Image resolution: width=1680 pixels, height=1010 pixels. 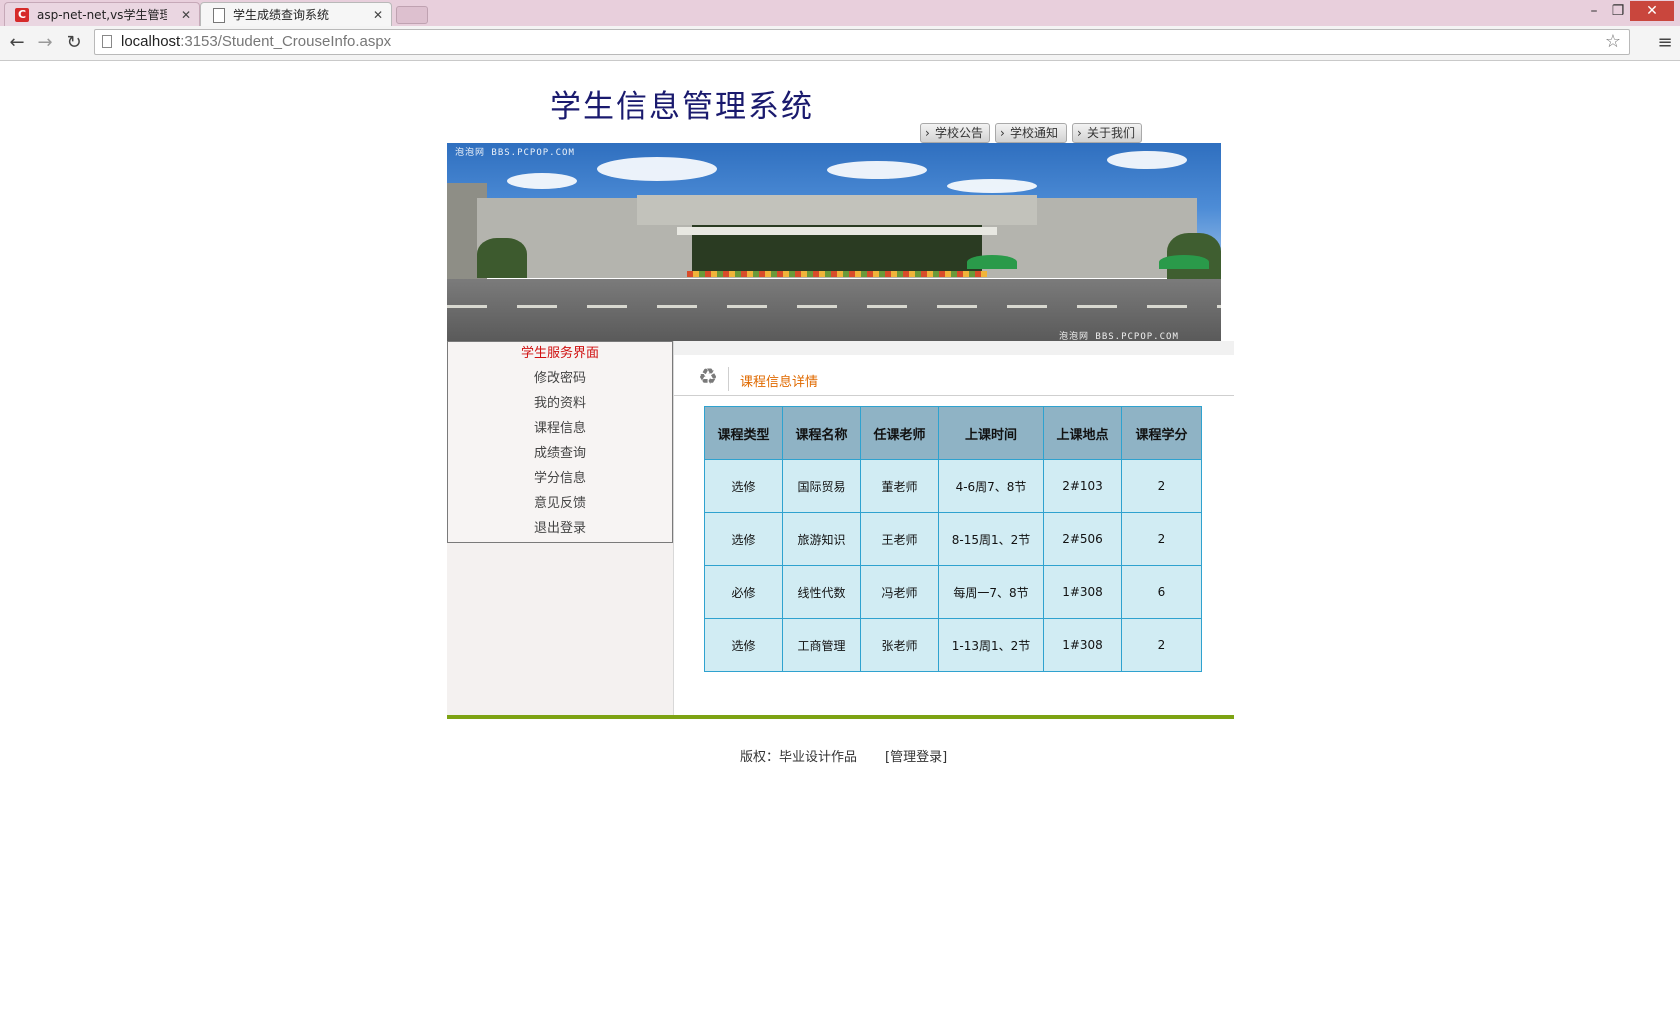 I want to click on recycle-icon: ♻, so click(x=708, y=377).